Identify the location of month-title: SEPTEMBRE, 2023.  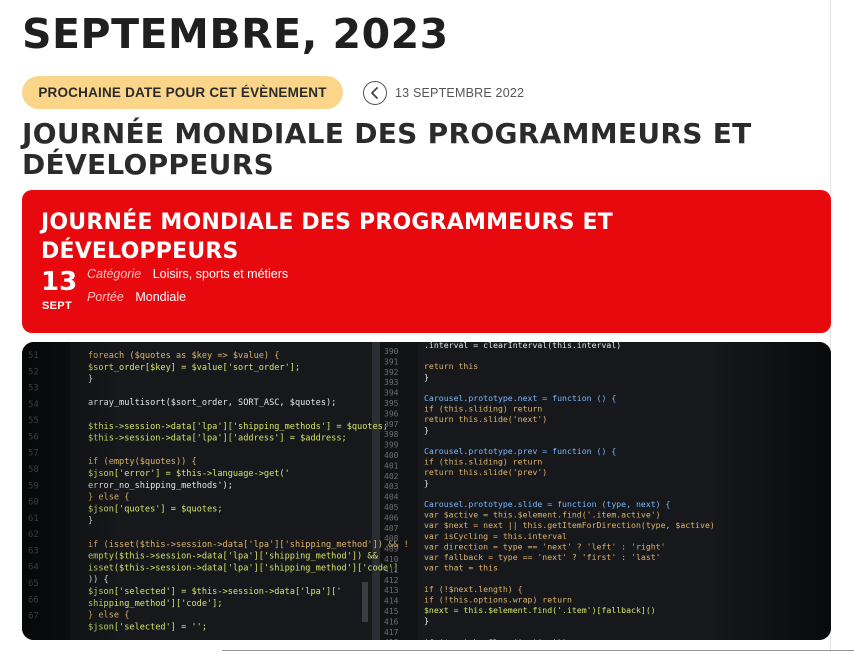
(235, 34).